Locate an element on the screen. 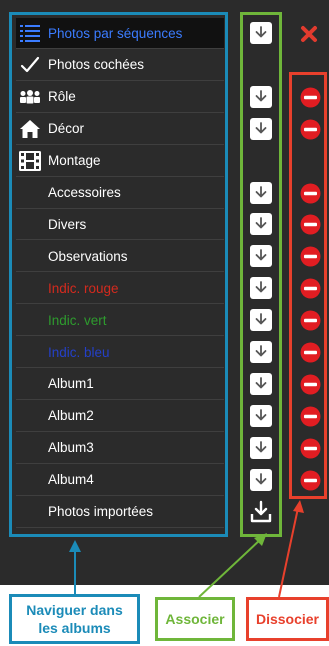 The height and width of the screenshot is (646, 329). annotation-arrows is located at coordinates (186, 549).